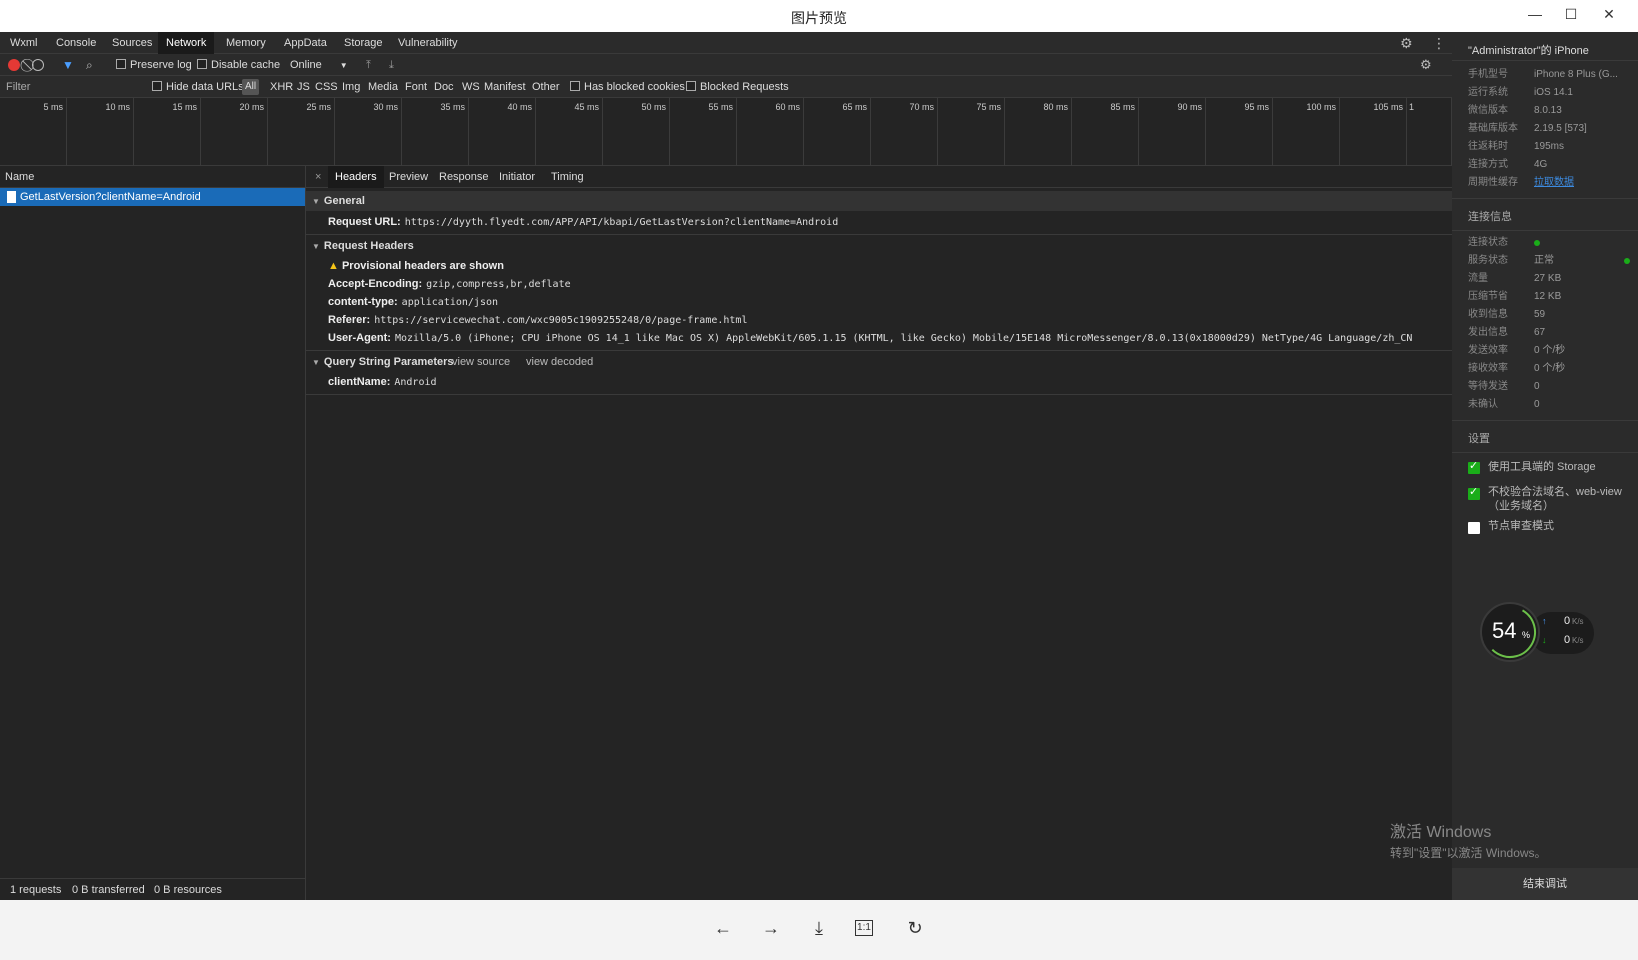 This screenshot has height=960, width=1638. I want to click on preserve-log-checkbox: Preserve log, so click(154, 65).